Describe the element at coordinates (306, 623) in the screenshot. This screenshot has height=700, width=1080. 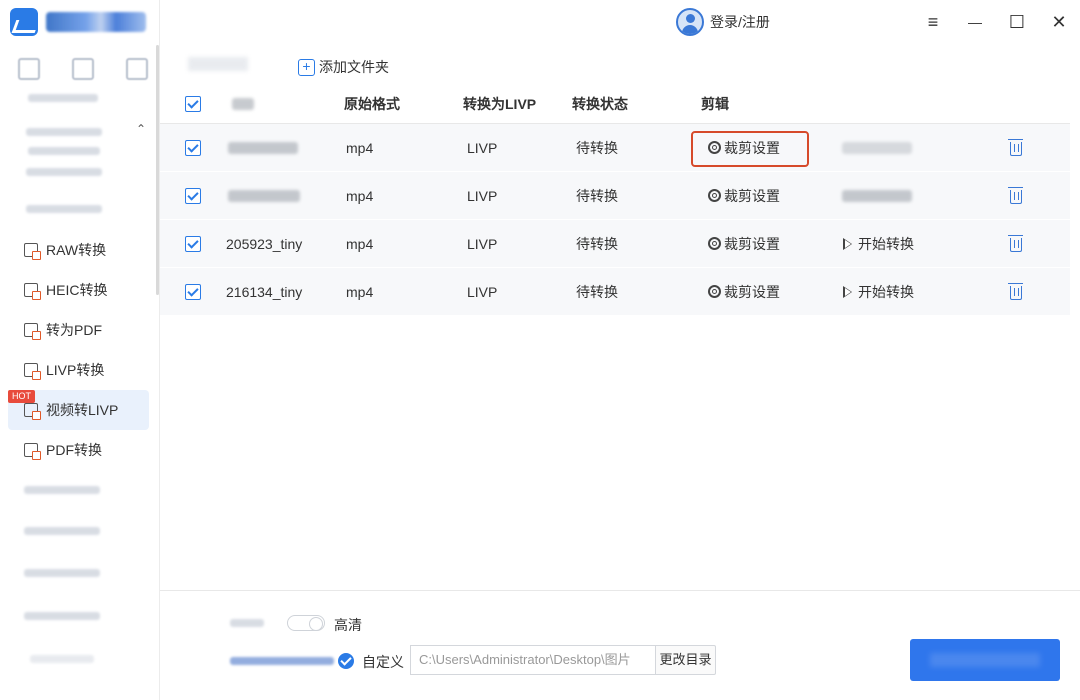
I see `quality-toggle` at that location.